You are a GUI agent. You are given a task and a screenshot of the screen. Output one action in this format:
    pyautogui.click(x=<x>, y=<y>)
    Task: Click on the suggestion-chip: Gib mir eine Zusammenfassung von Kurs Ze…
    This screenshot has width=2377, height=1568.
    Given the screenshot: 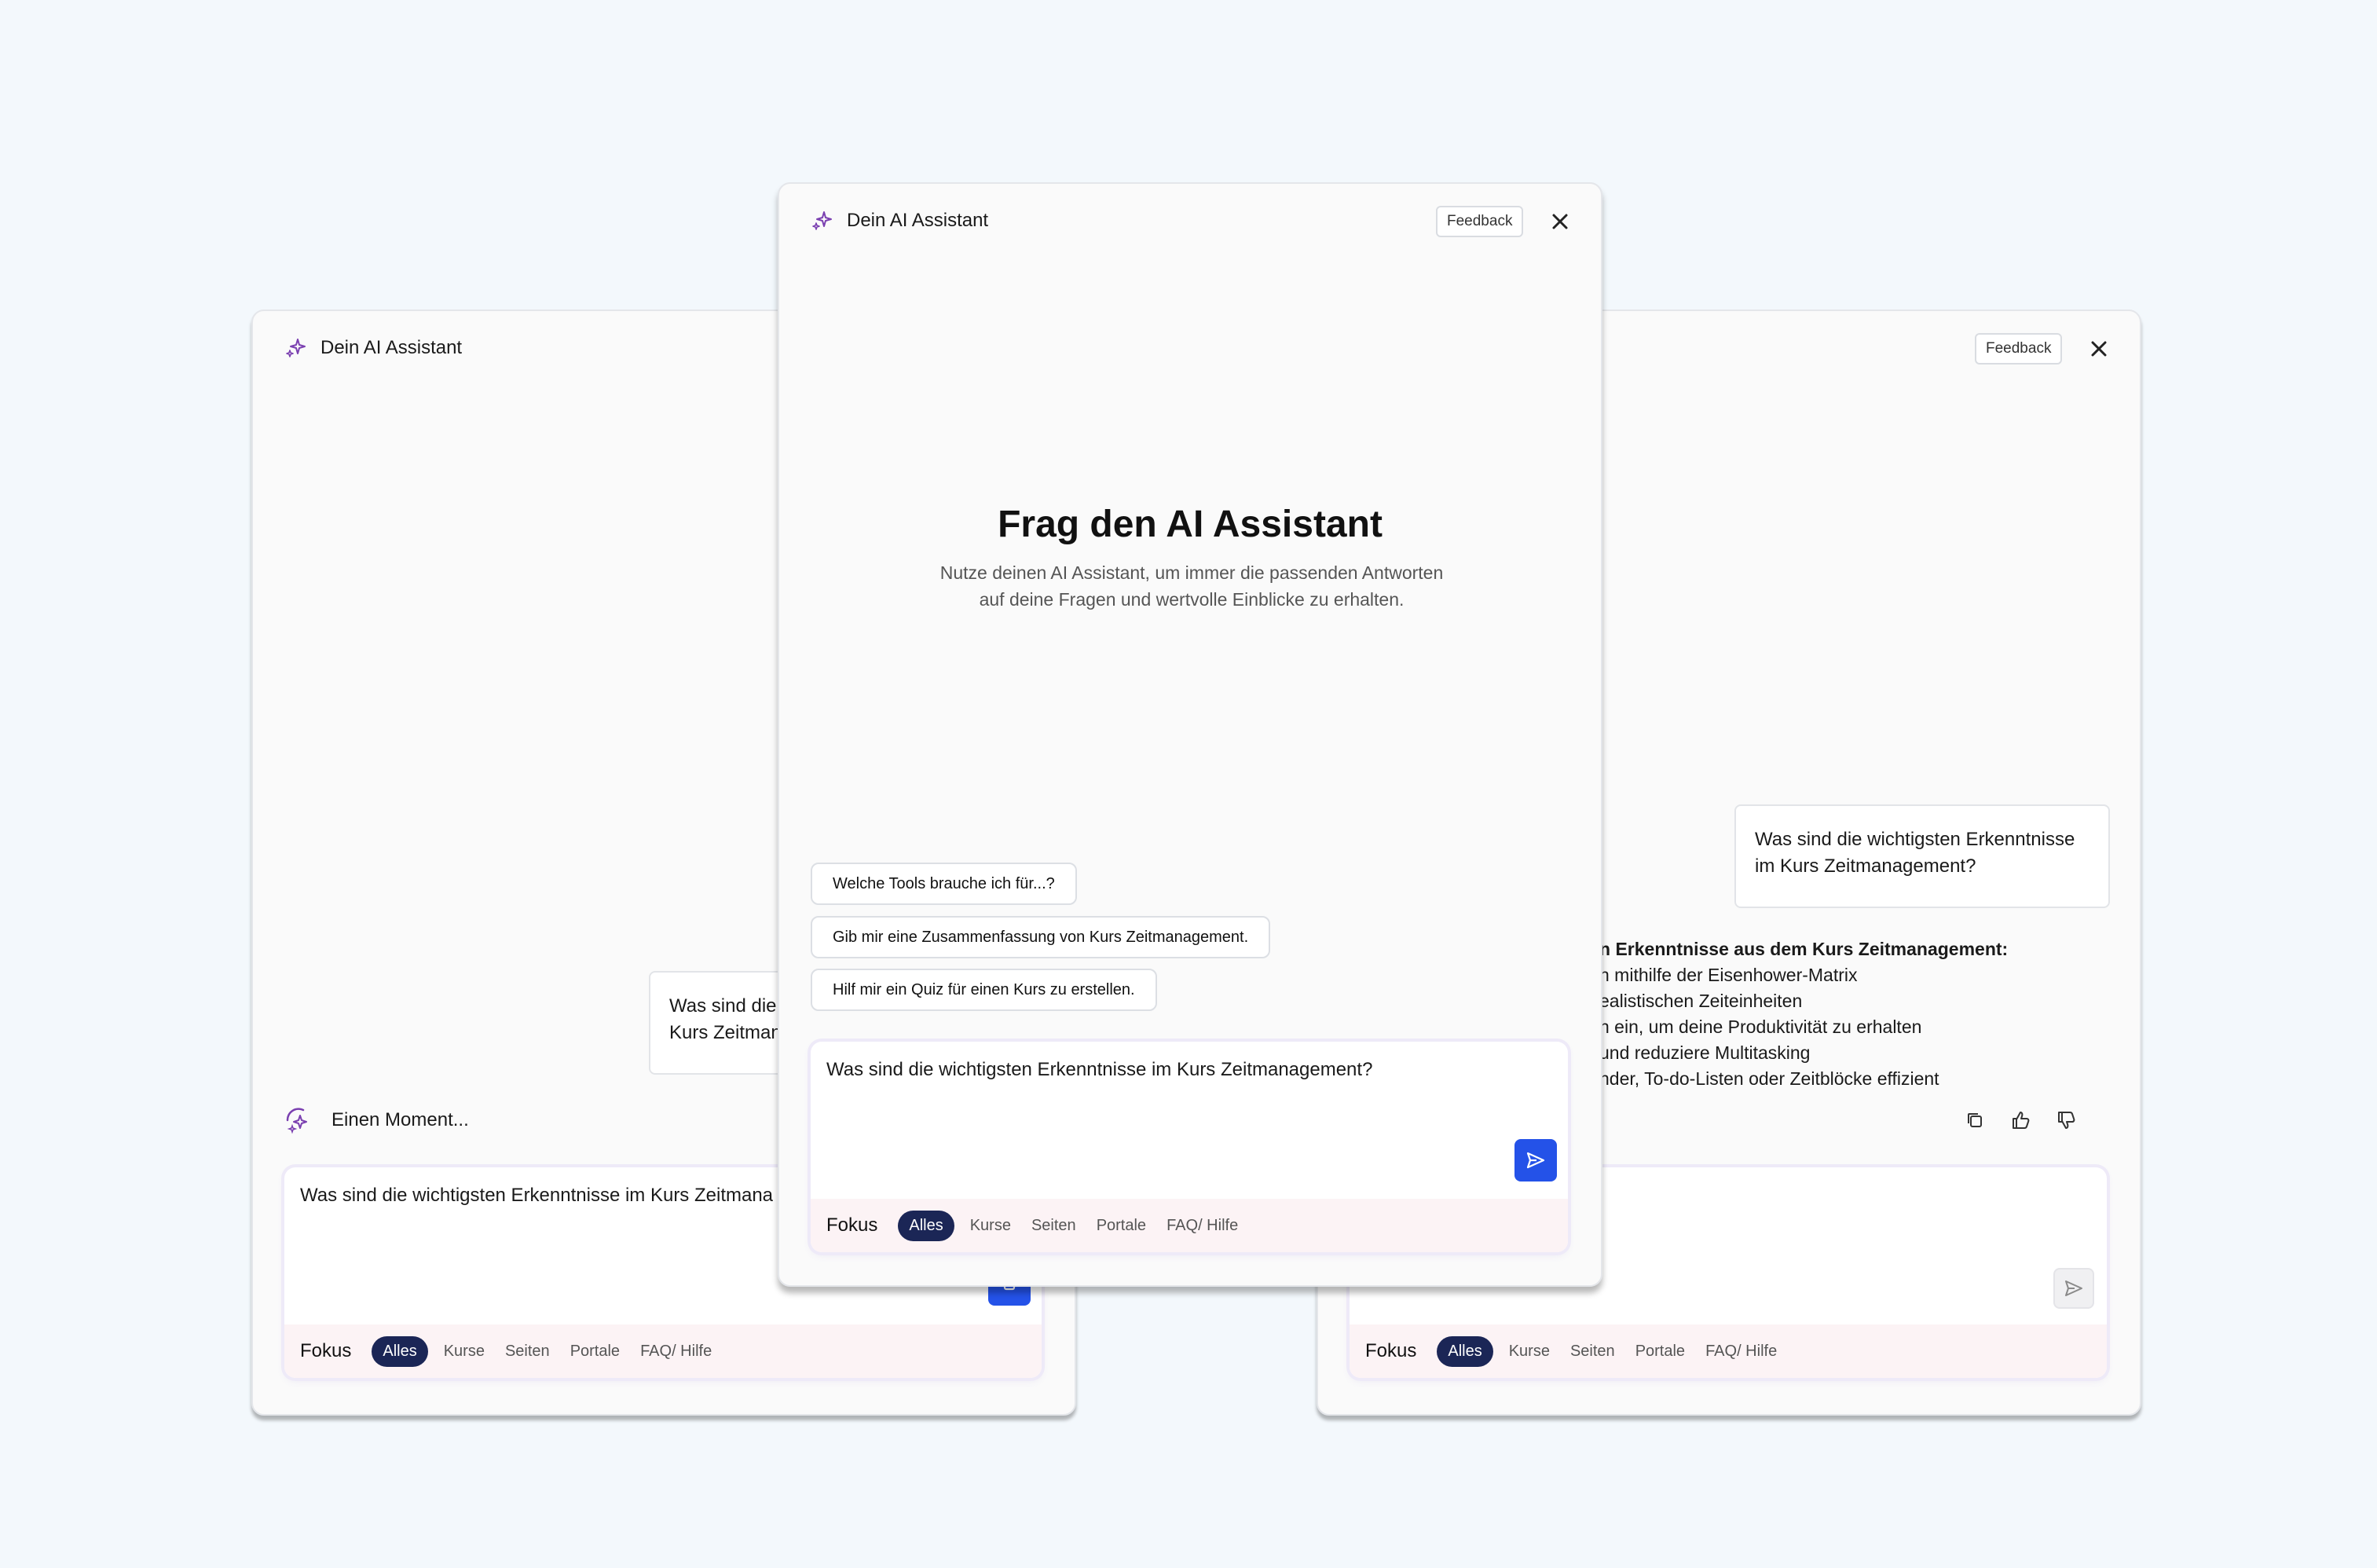 What is the action you would take?
    pyautogui.click(x=1041, y=937)
    